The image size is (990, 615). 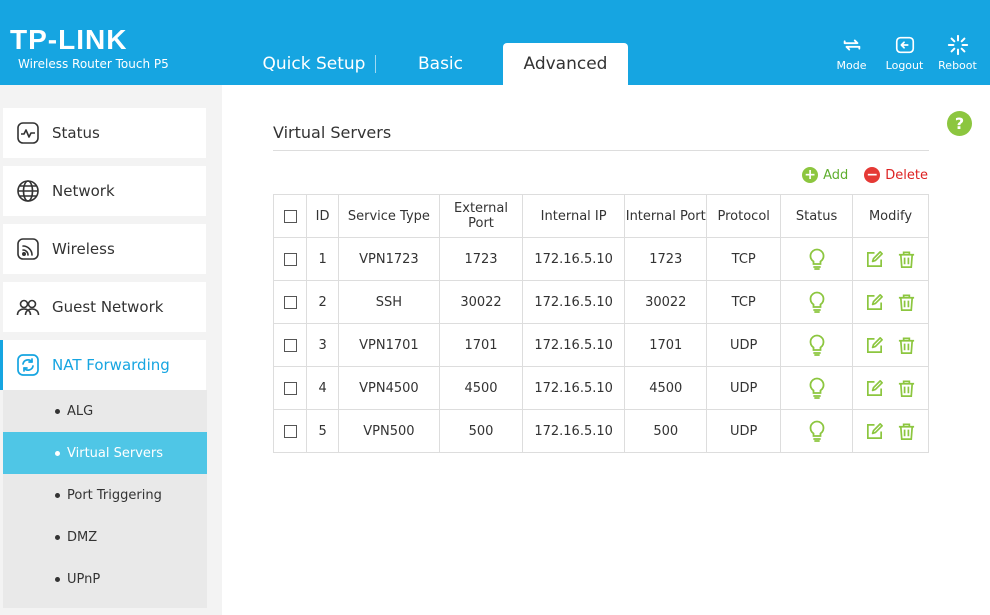 What do you see at coordinates (28, 133) in the screenshot?
I see `status-icon` at bounding box center [28, 133].